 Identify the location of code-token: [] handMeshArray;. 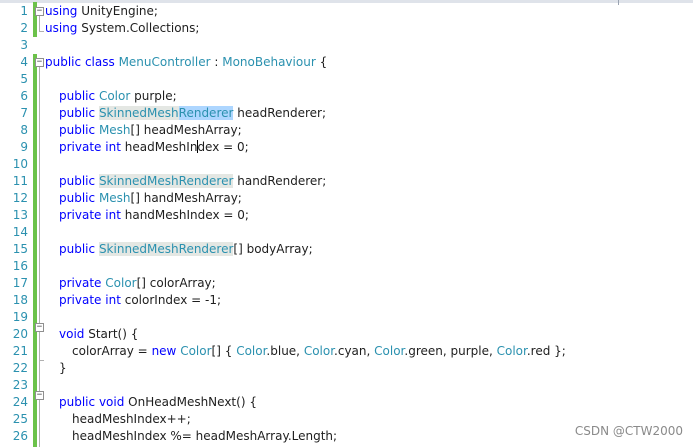
(186, 198).